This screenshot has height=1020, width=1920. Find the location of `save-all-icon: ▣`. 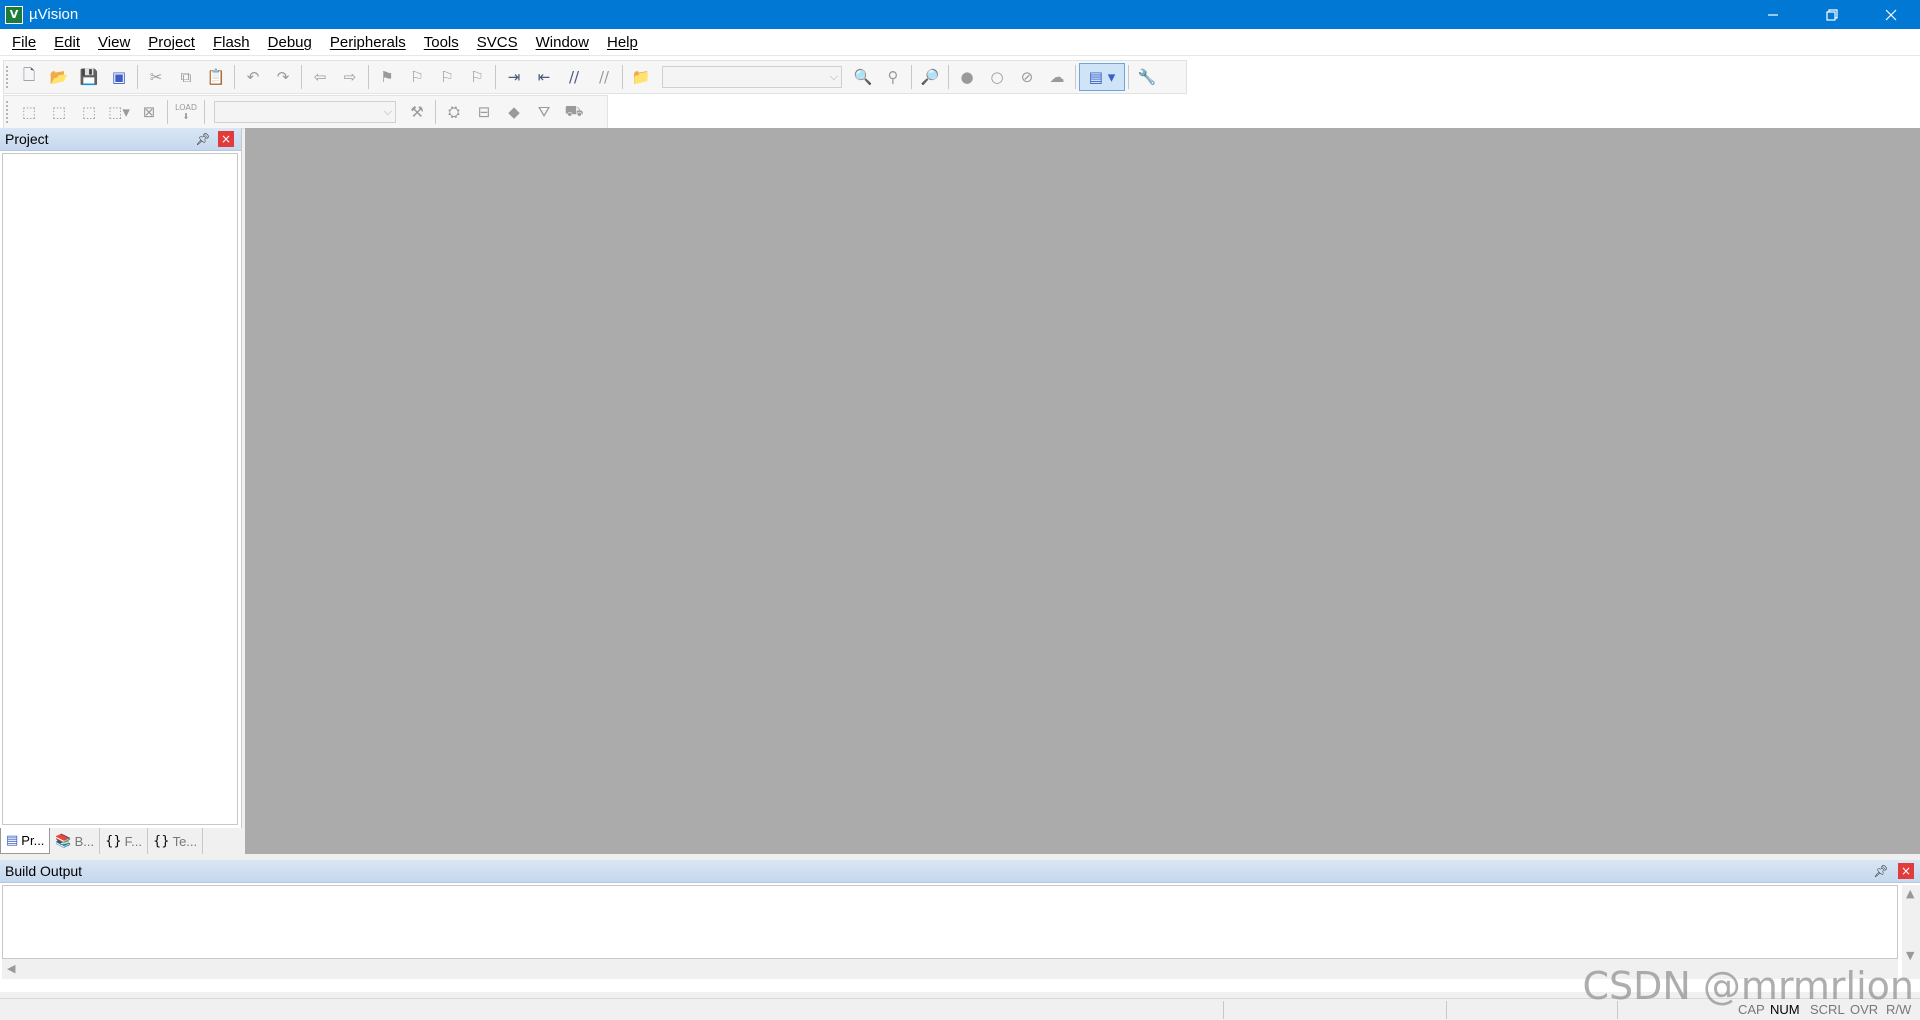

save-all-icon: ▣ is located at coordinates (119, 77).